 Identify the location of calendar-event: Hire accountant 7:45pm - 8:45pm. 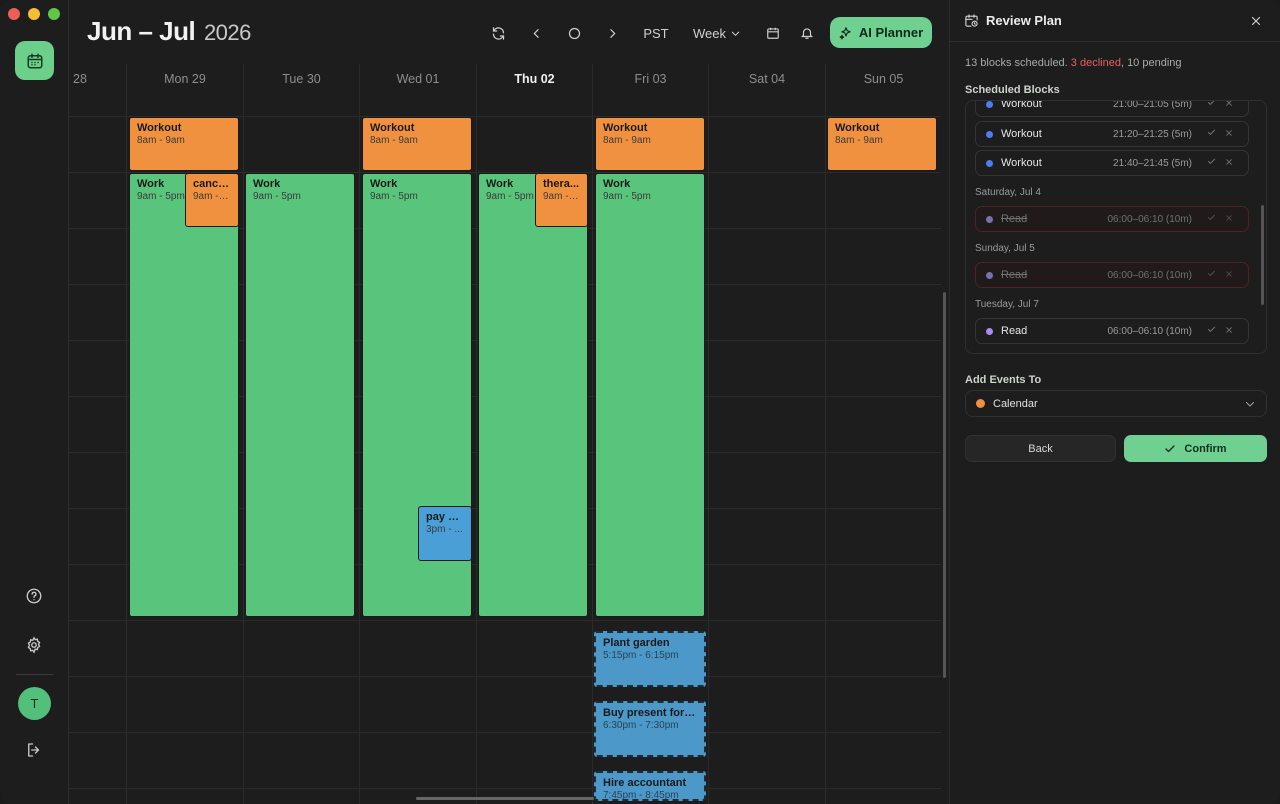
(650, 786).